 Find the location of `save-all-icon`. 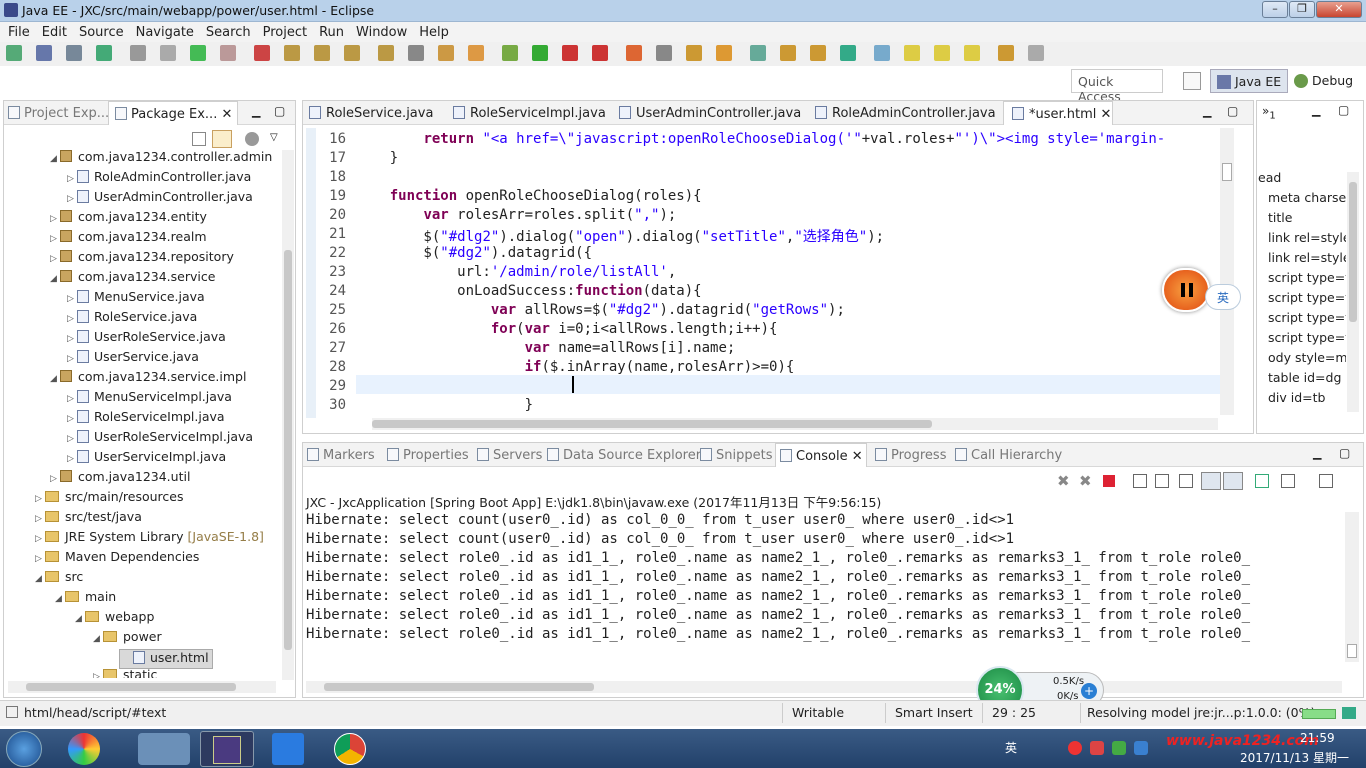

save-all-icon is located at coordinates (74, 53).